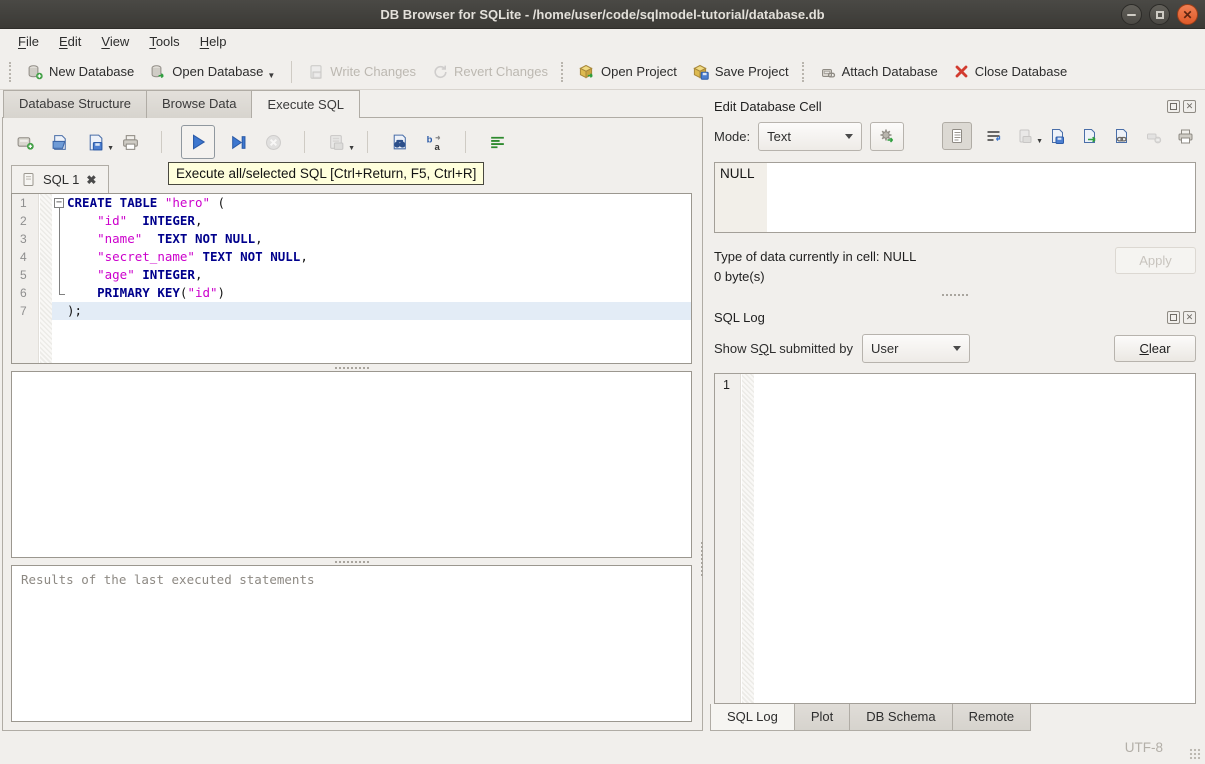 The image size is (1205, 764). I want to click on sql-log-filter-select: User, so click(916, 348).